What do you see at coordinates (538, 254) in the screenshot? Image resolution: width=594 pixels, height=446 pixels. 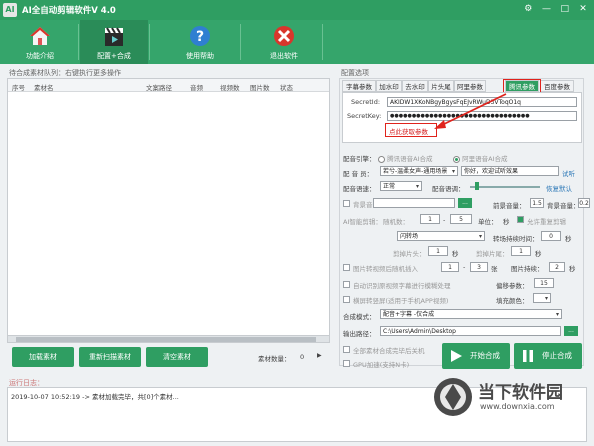 I see `cut-tail-seconds: 秒` at bounding box center [538, 254].